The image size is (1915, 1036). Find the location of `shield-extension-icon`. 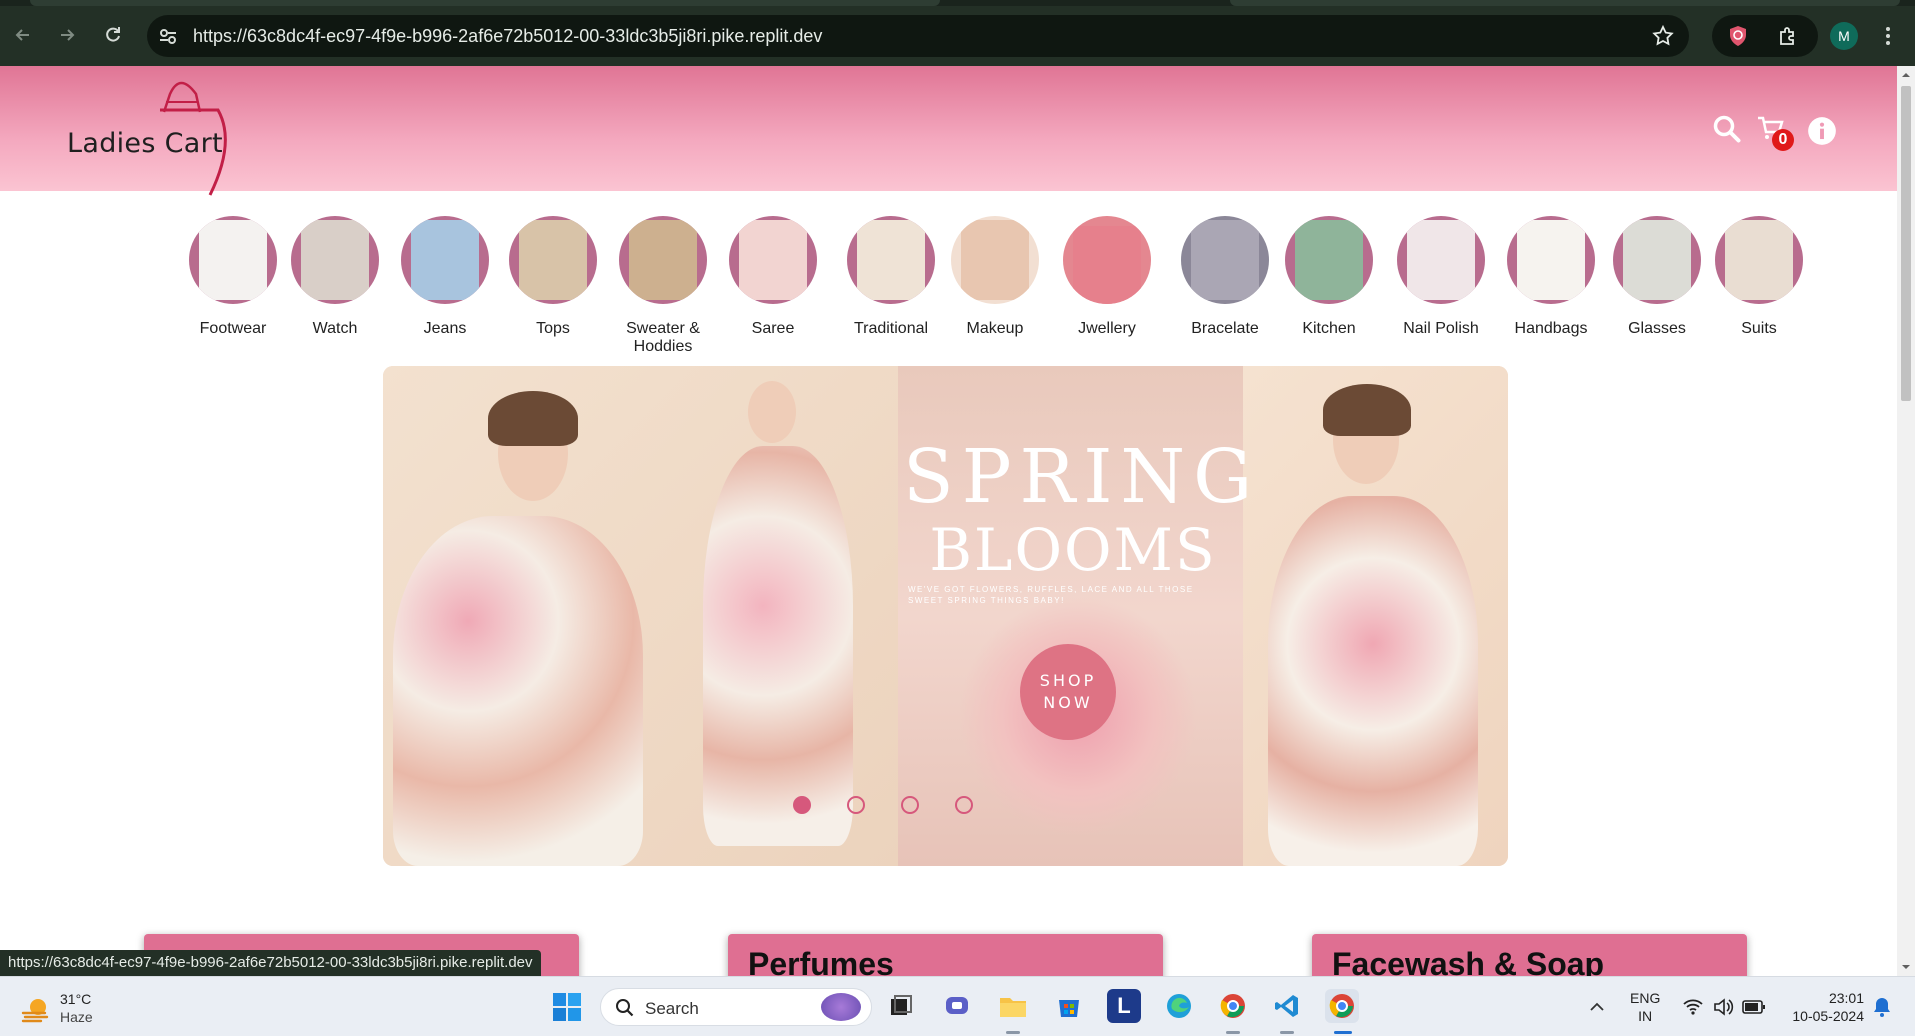

shield-extension-icon is located at coordinates (1738, 36).